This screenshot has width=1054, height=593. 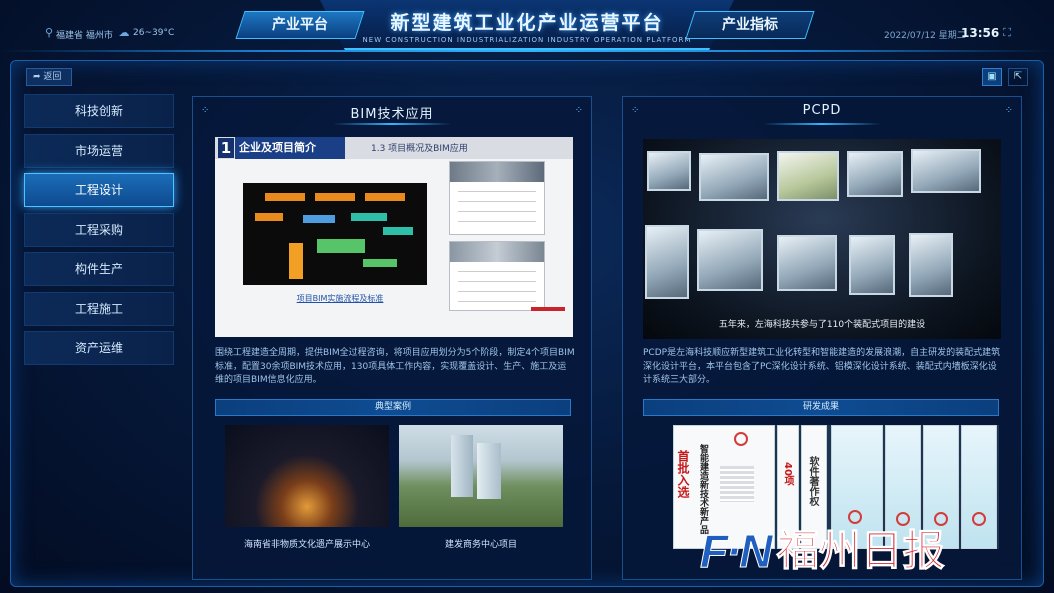 What do you see at coordinates (84, 36) in the screenshot?
I see `location-text: 福建省 福州市` at bounding box center [84, 36].